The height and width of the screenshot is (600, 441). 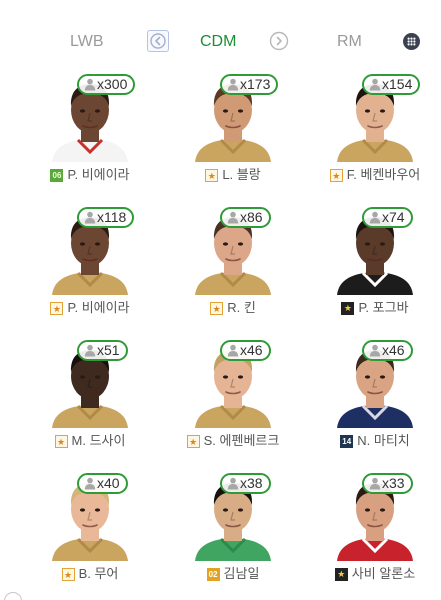 I want to click on player-card-10: x40 ★ B. 무어, so click(x=90, y=527).